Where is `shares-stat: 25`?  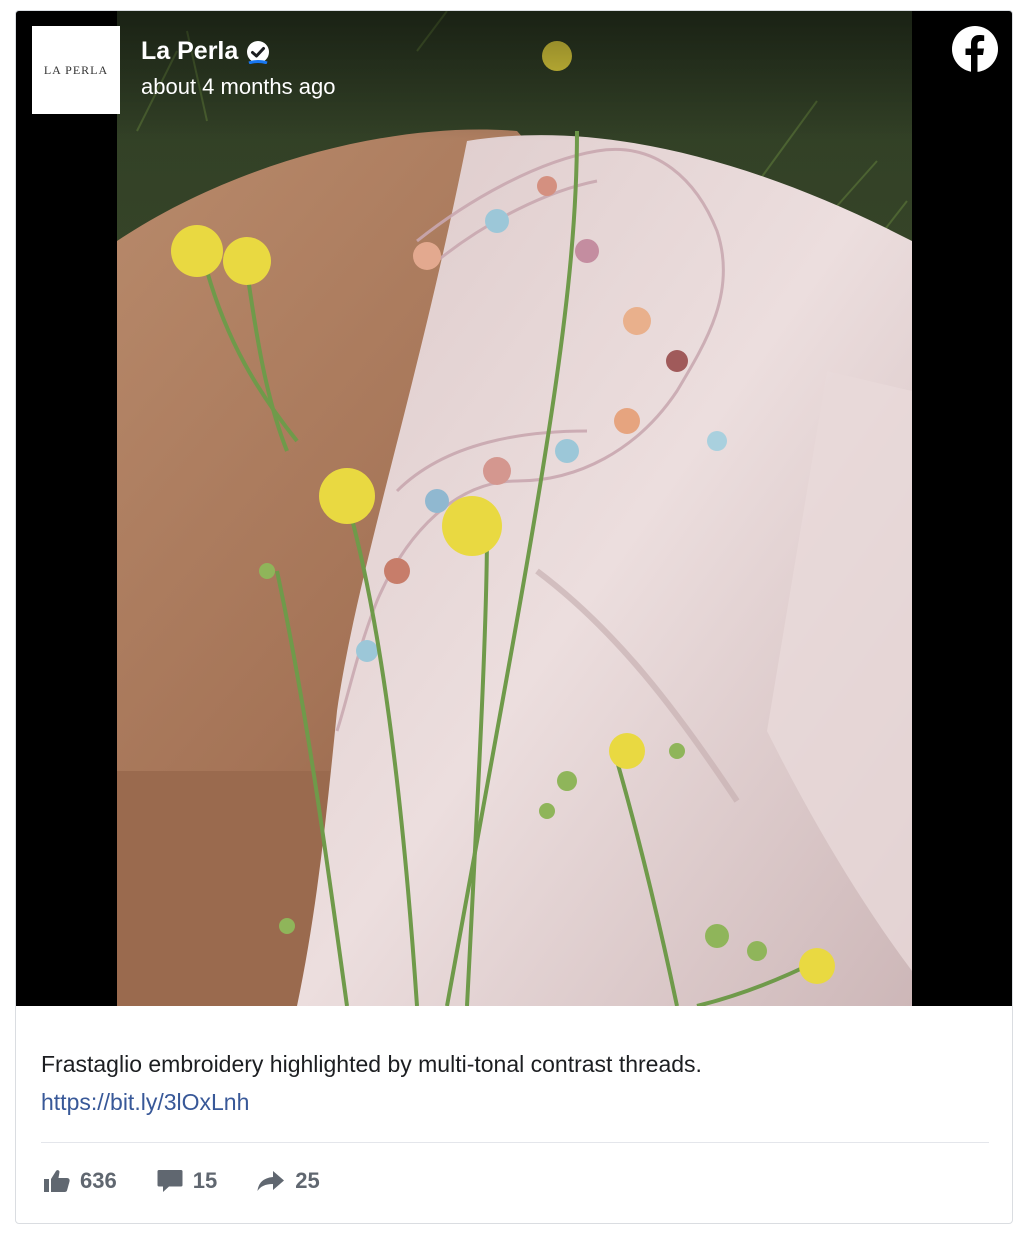
shares-stat: 25 is located at coordinates (288, 1181).